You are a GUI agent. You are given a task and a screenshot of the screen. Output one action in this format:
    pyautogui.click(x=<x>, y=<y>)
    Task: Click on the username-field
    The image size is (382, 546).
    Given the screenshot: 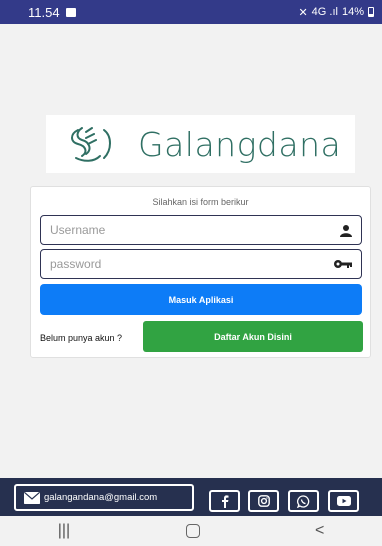 What is the action you would take?
    pyautogui.click(x=201, y=230)
    